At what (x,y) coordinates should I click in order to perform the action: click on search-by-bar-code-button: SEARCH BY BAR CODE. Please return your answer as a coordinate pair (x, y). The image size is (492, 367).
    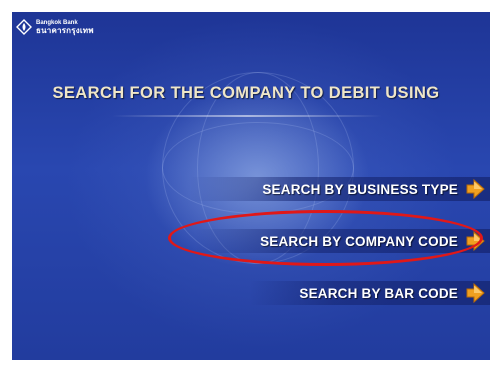
    Looking at the image, I should click on (370, 293).